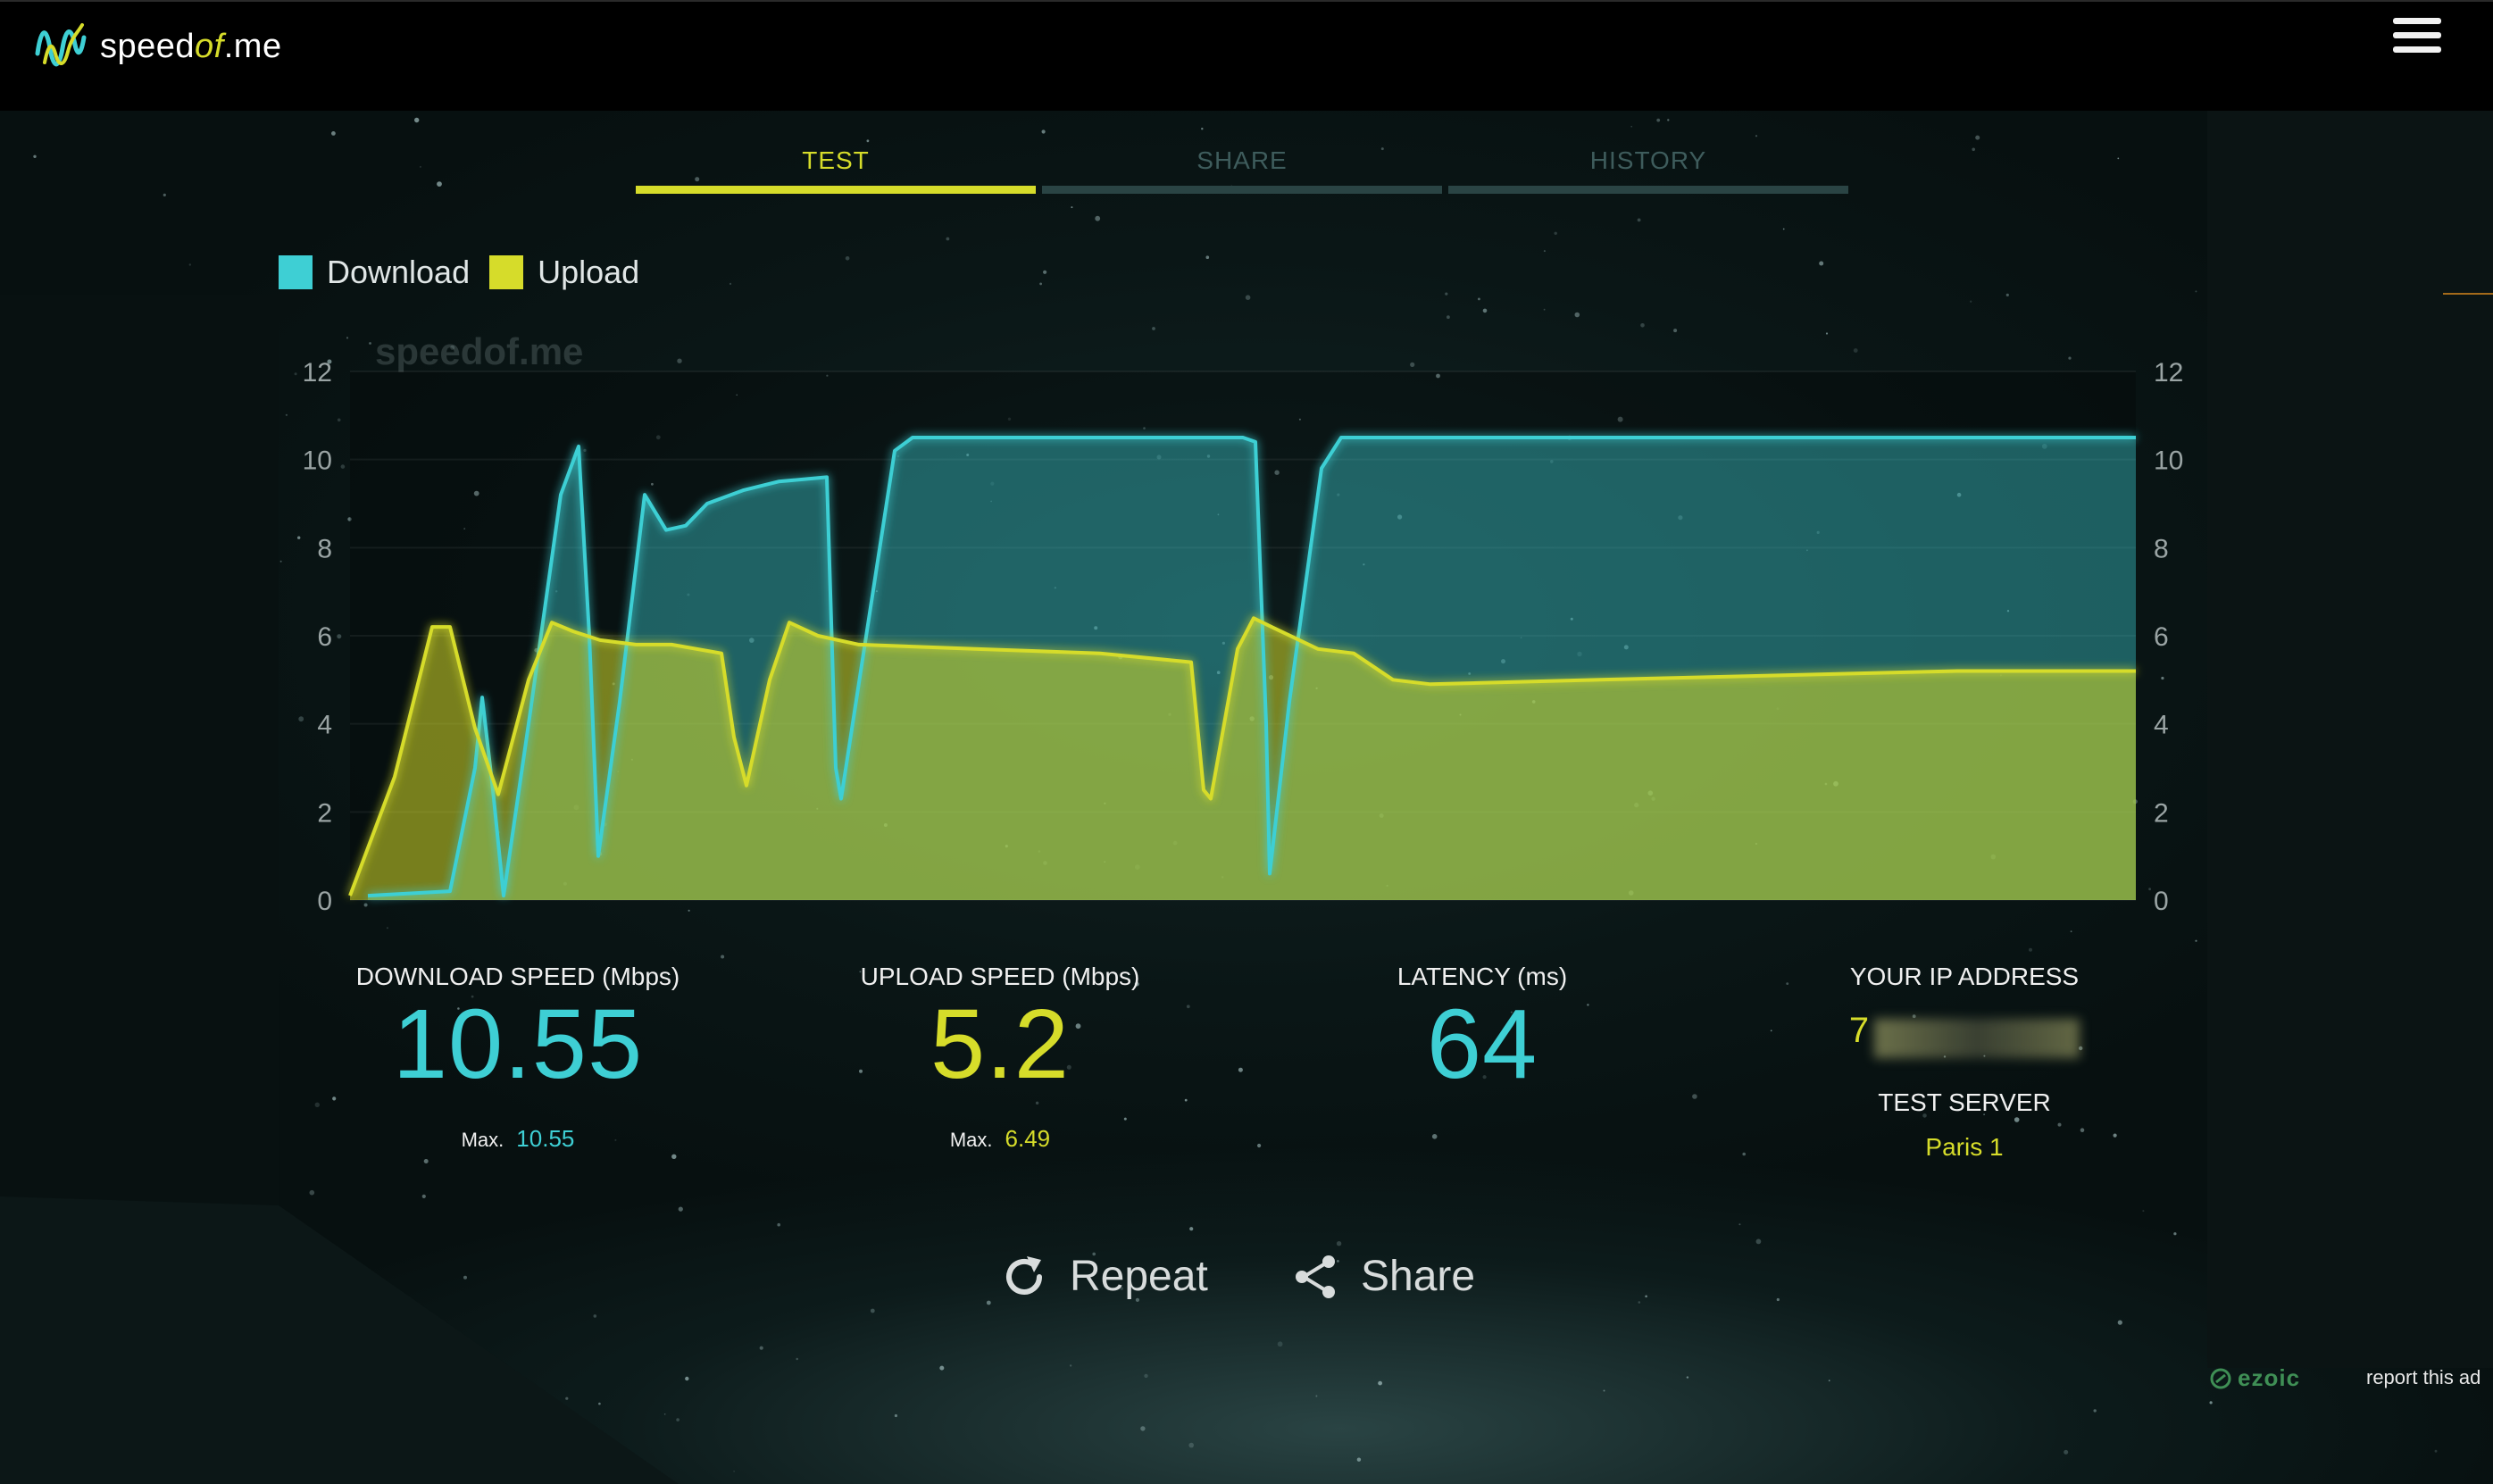 This screenshot has height=1484, width=2493. I want to click on right-ad-panel, so click(2350, 738).